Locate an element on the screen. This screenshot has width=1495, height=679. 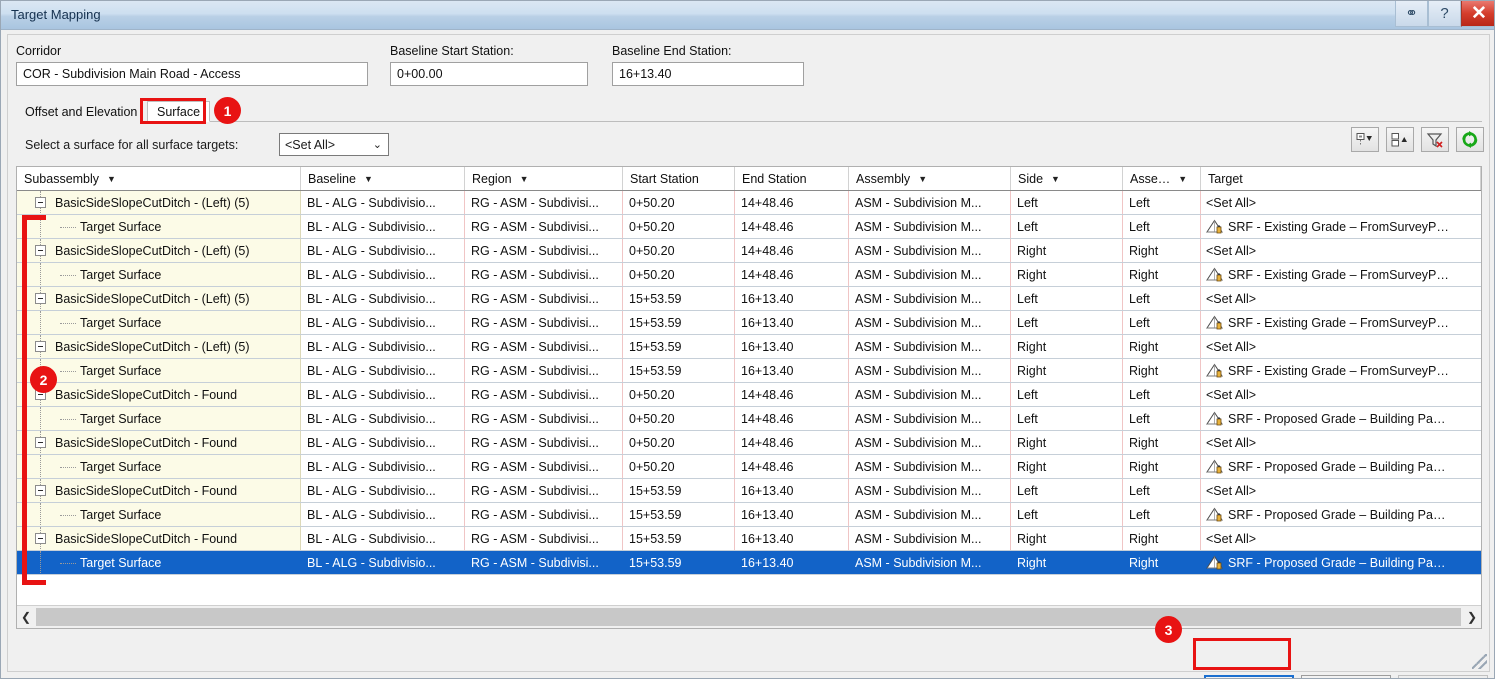
scrollbar-thumb is located at coordinates (748, 617).